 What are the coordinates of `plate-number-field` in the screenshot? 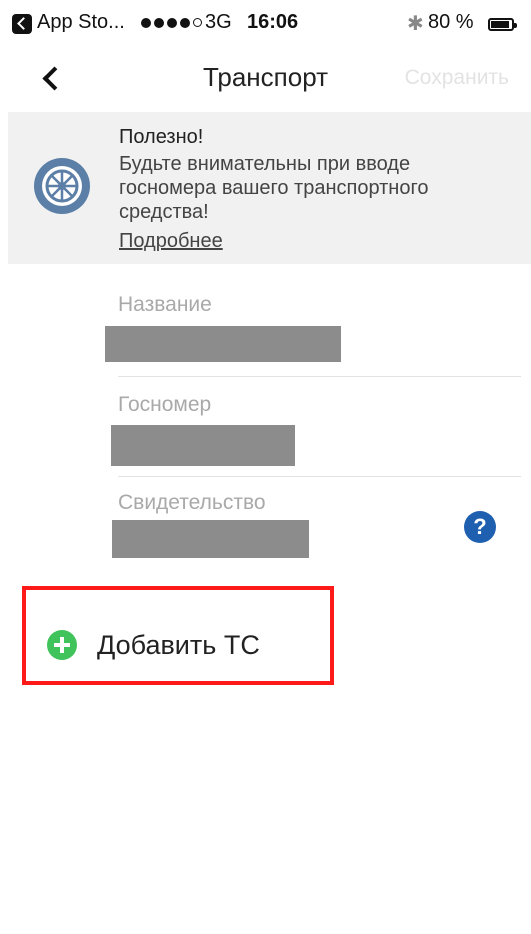 It's located at (203, 445).